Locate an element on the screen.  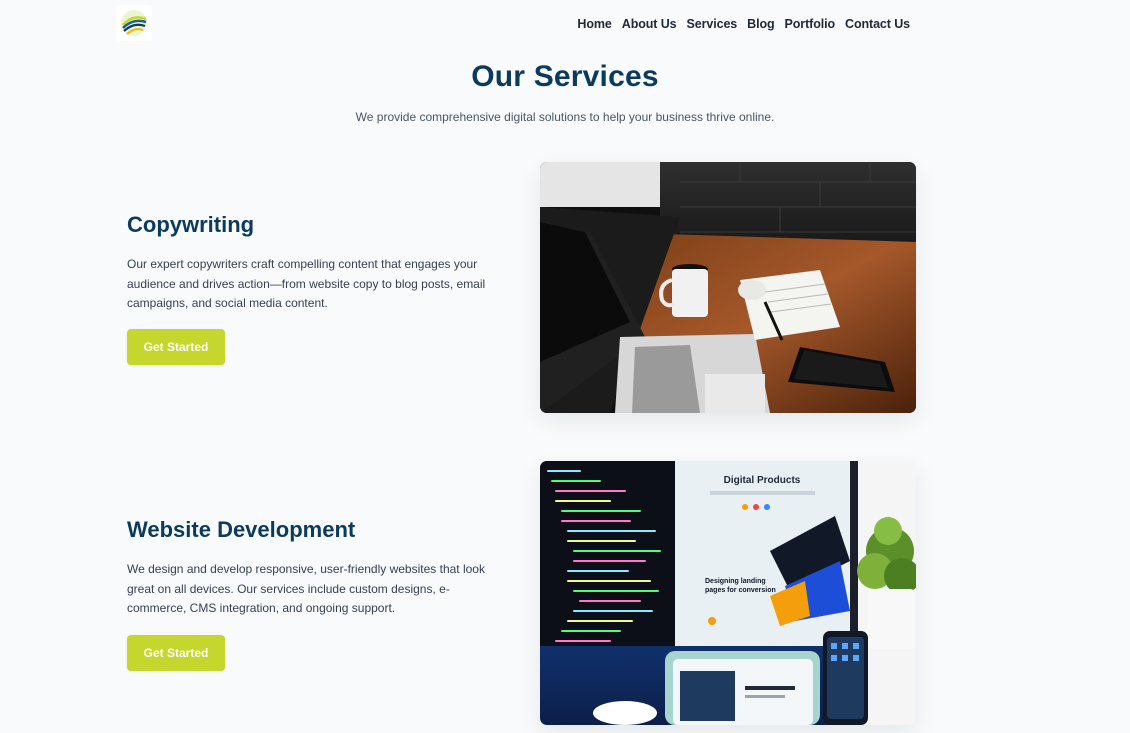
page-title: Our Services is located at coordinates (565, 76).